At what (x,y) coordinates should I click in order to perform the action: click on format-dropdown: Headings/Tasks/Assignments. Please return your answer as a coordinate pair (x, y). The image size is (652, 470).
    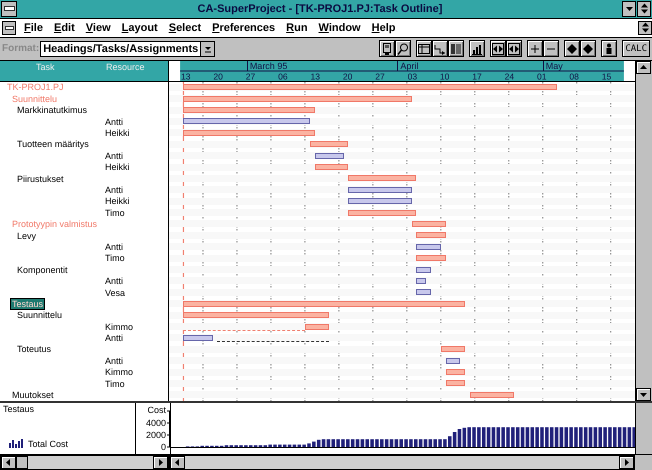
    Looking at the image, I should click on (128, 48).